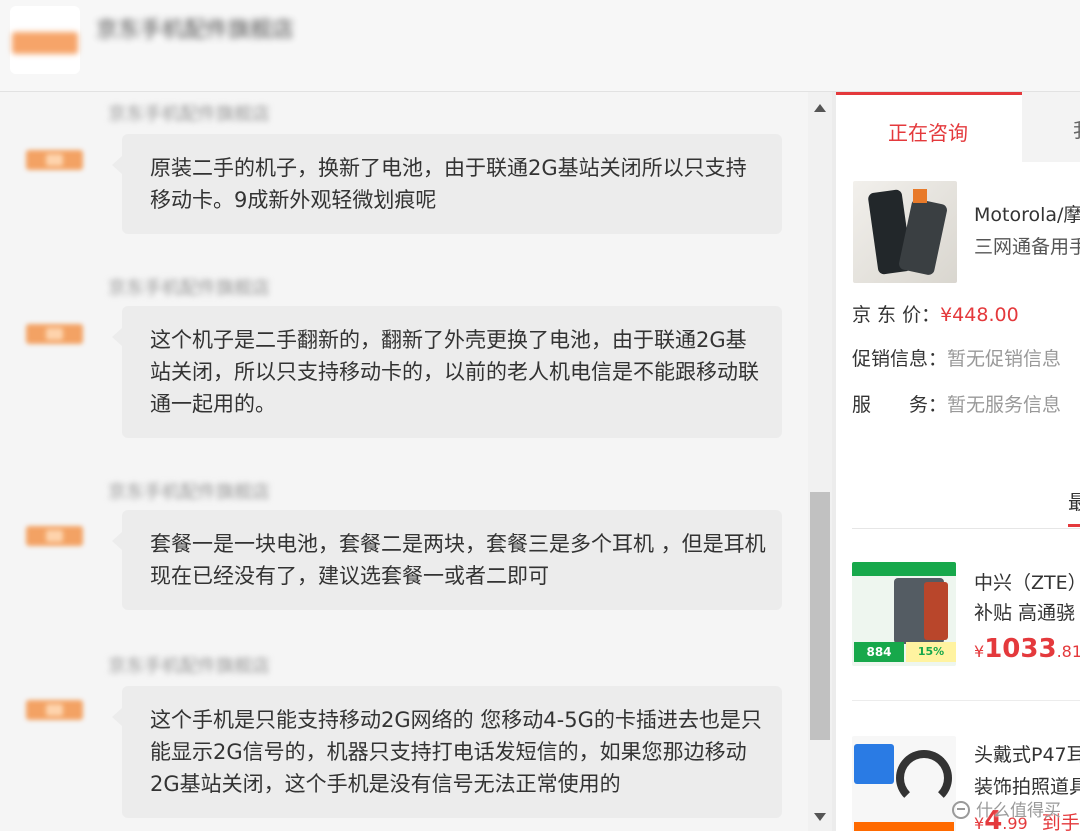 The image size is (1080, 831). What do you see at coordinates (900, 359) in the screenshot?
I see `promo-label: 促销信息：` at bounding box center [900, 359].